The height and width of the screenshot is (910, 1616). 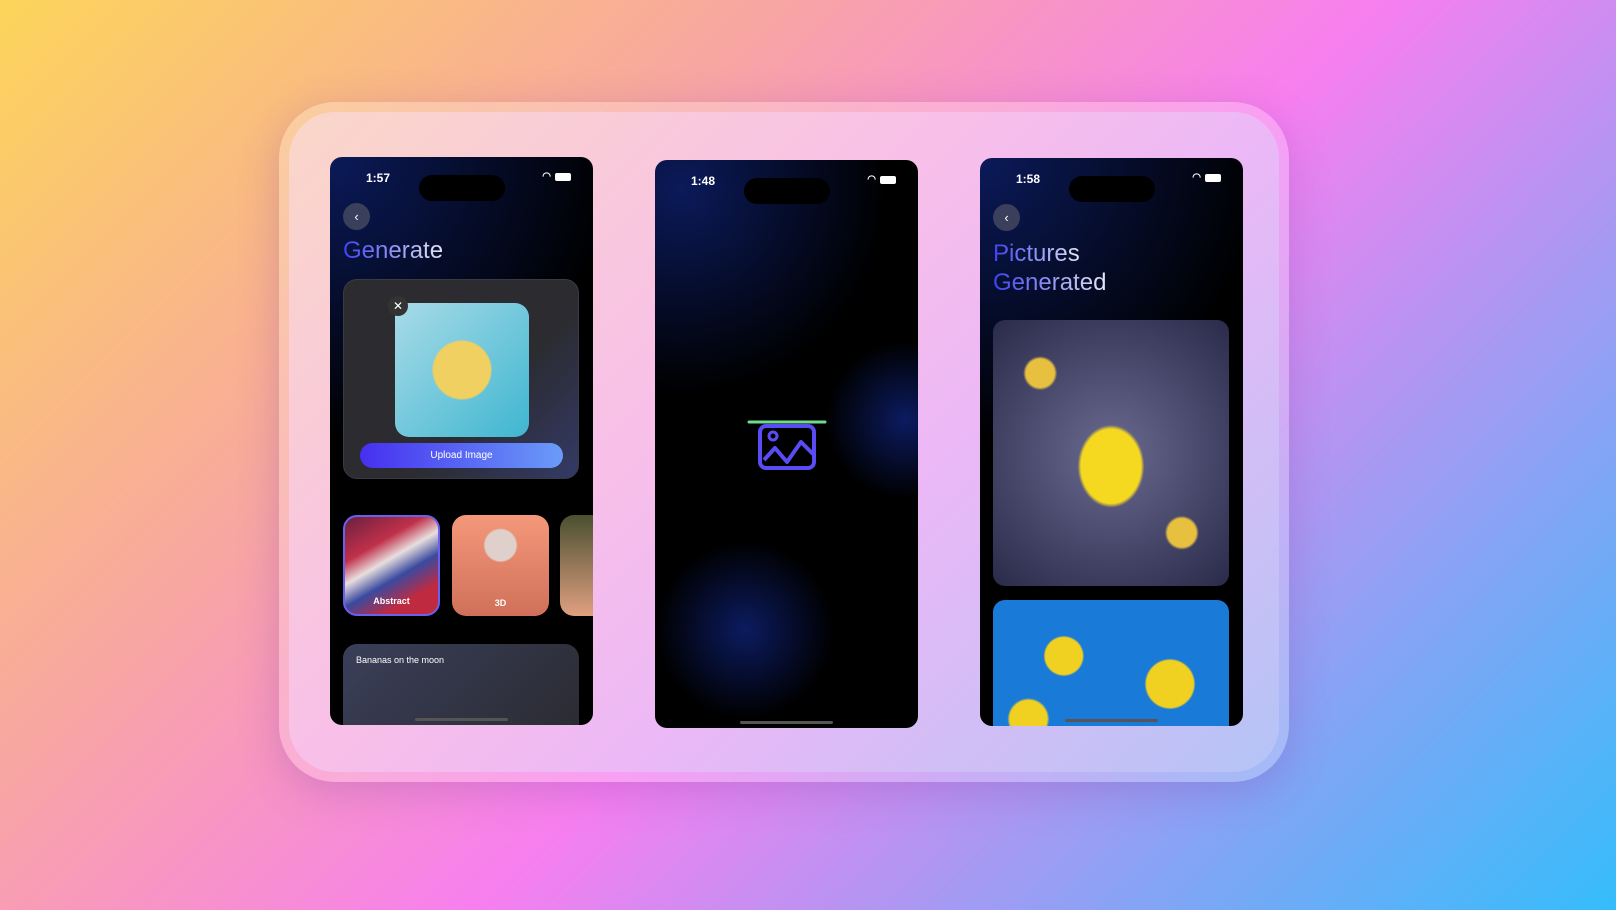 What do you see at coordinates (1028, 179) in the screenshot?
I see `status-time: 1:58` at bounding box center [1028, 179].